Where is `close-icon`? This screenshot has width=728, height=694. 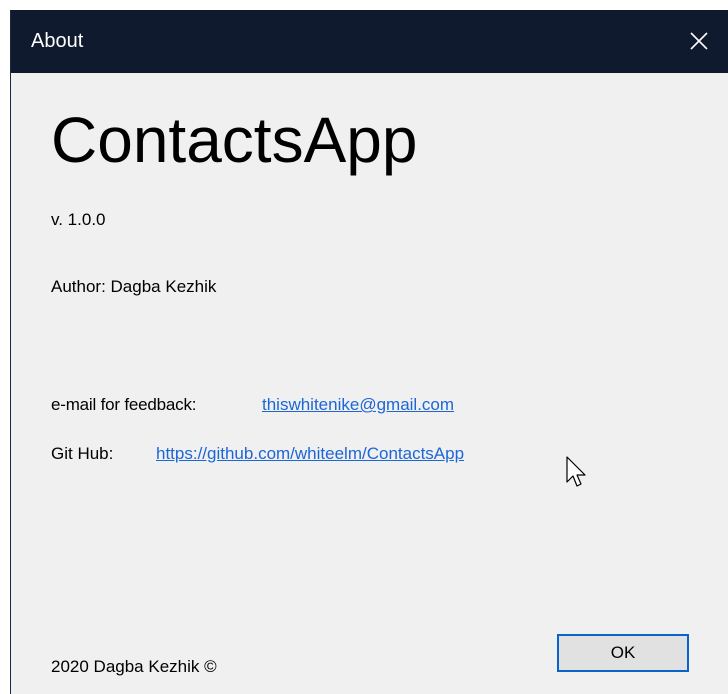
close-icon is located at coordinates (699, 41).